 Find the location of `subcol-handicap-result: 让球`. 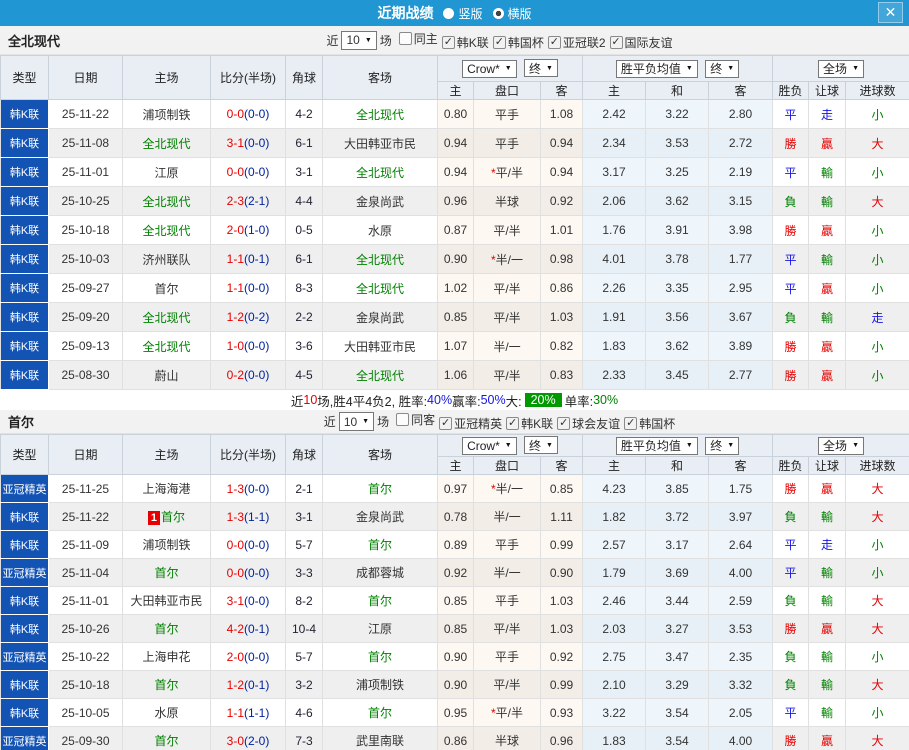

subcol-handicap-result: 让球 is located at coordinates (827, 465).